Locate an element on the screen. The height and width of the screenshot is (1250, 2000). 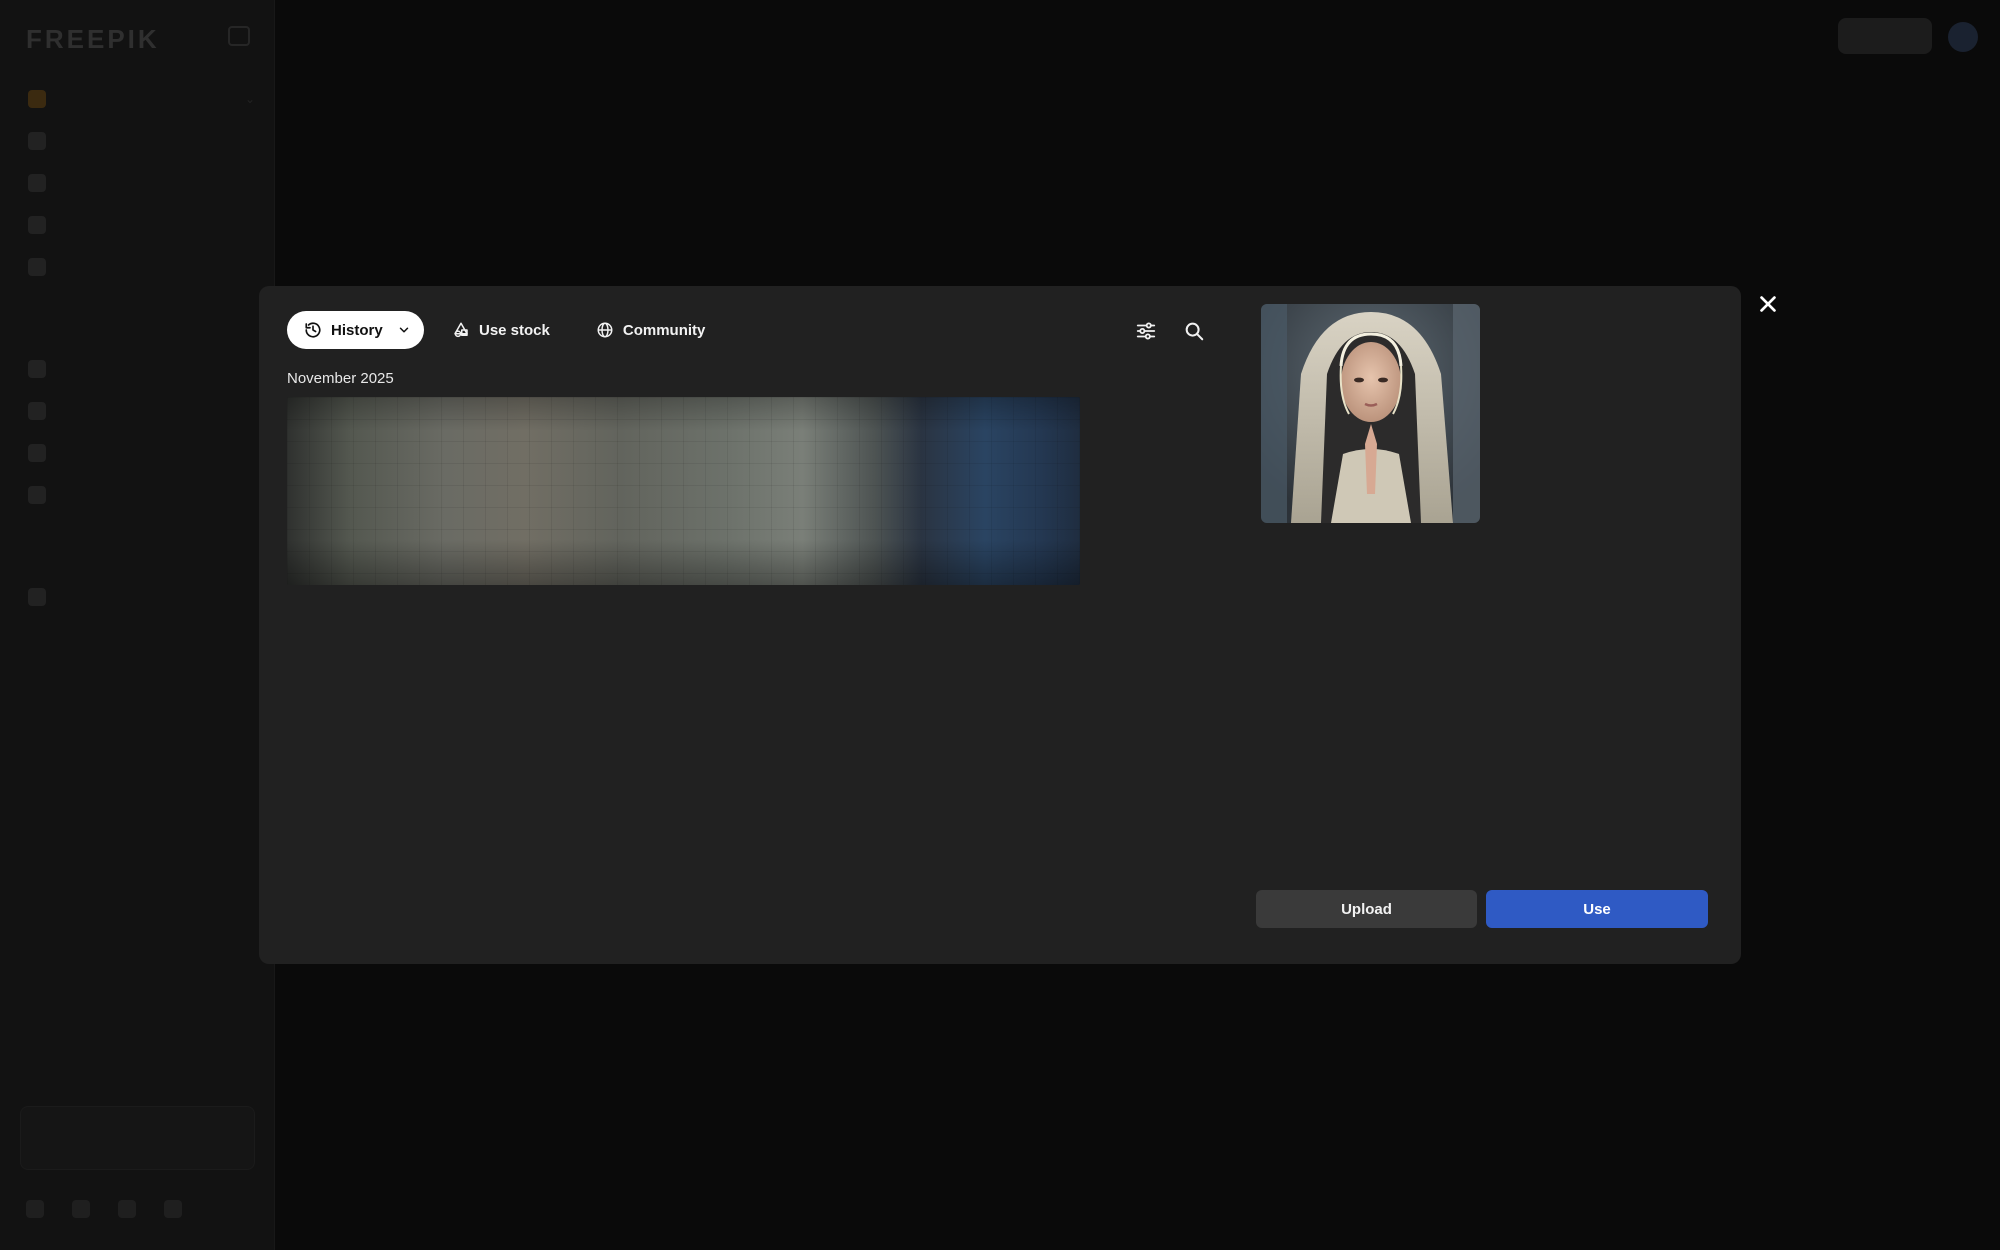
tab-history-label: History is located at coordinates (357, 330).